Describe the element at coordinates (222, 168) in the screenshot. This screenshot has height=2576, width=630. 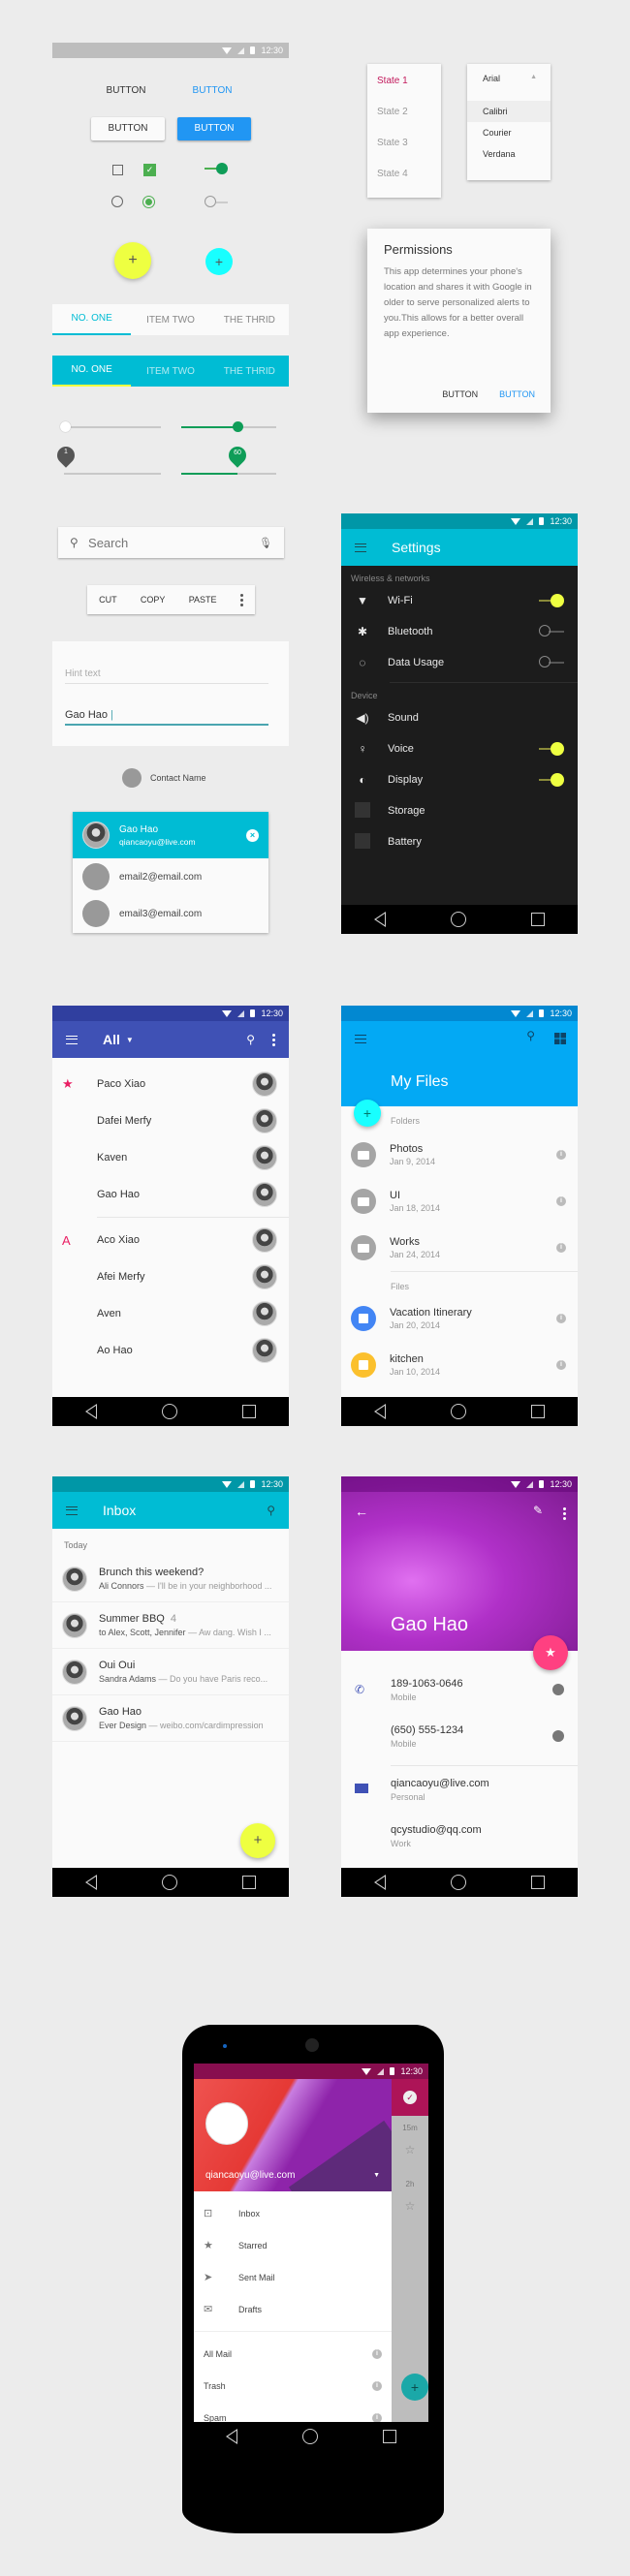
I see `switch-on` at that location.